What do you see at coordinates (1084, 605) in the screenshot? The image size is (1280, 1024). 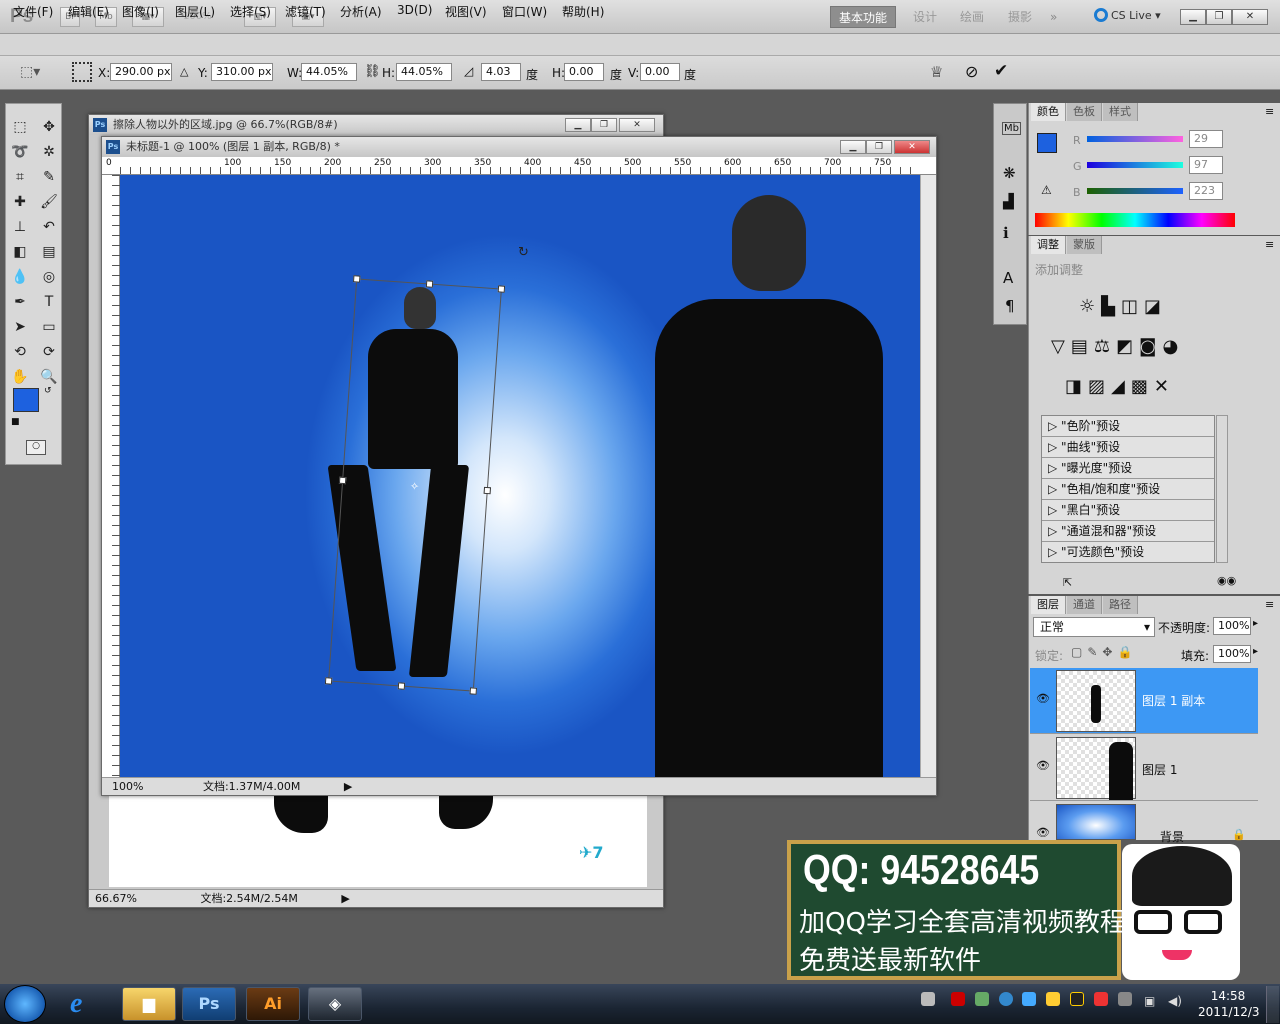 I see `tab-channels: 通道` at bounding box center [1084, 605].